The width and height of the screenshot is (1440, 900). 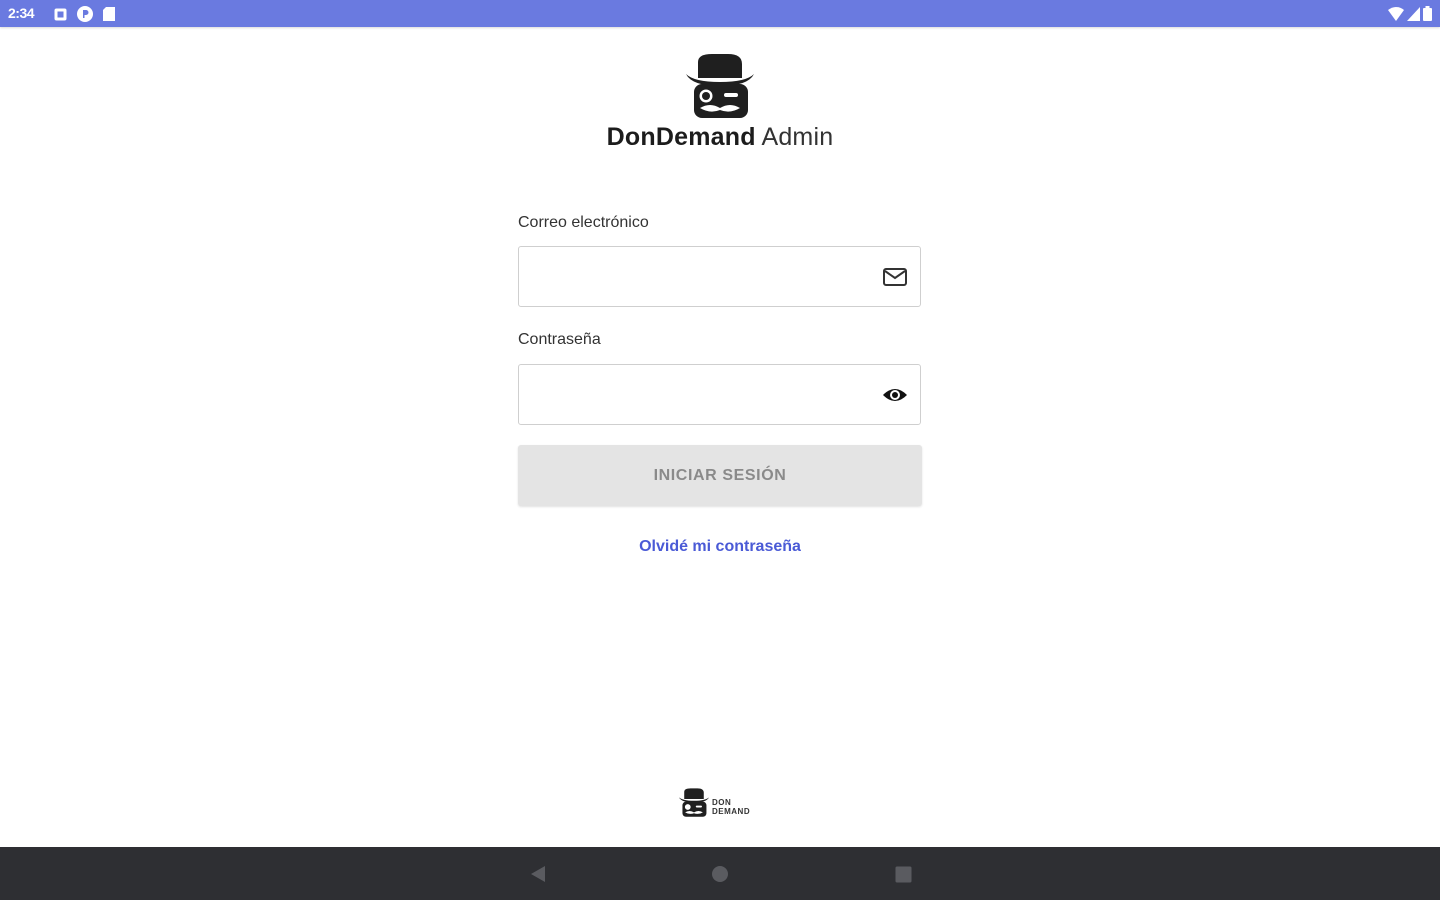 I want to click on footer-logo-line2: DEMAND, so click(x=731, y=811).